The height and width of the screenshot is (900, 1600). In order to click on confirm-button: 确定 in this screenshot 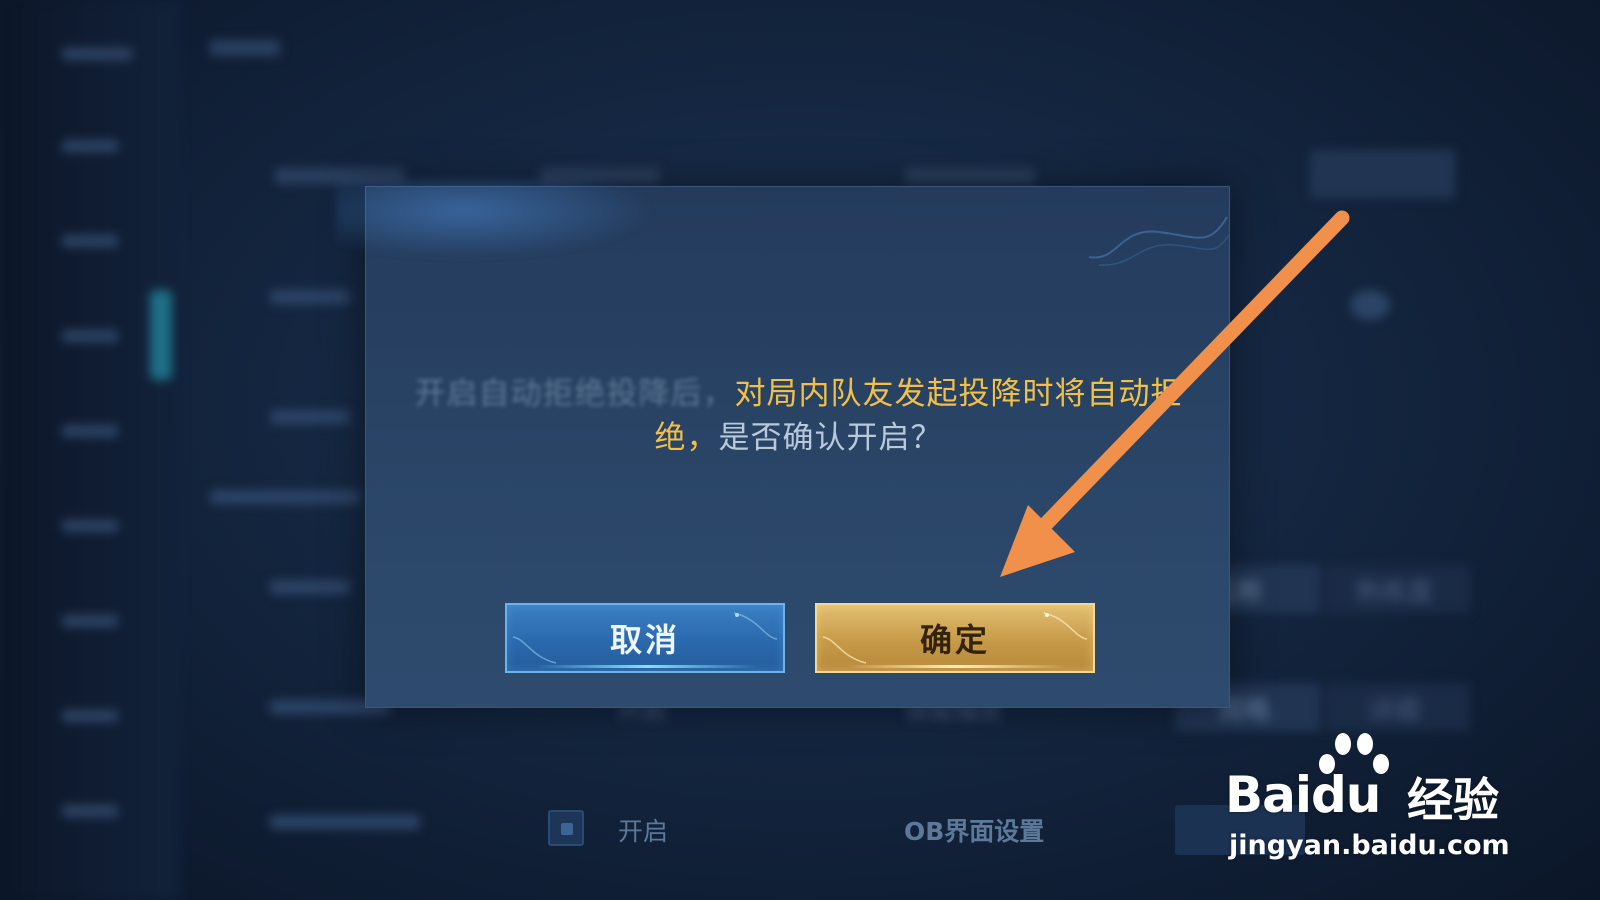, I will do `click(955, 638)`.